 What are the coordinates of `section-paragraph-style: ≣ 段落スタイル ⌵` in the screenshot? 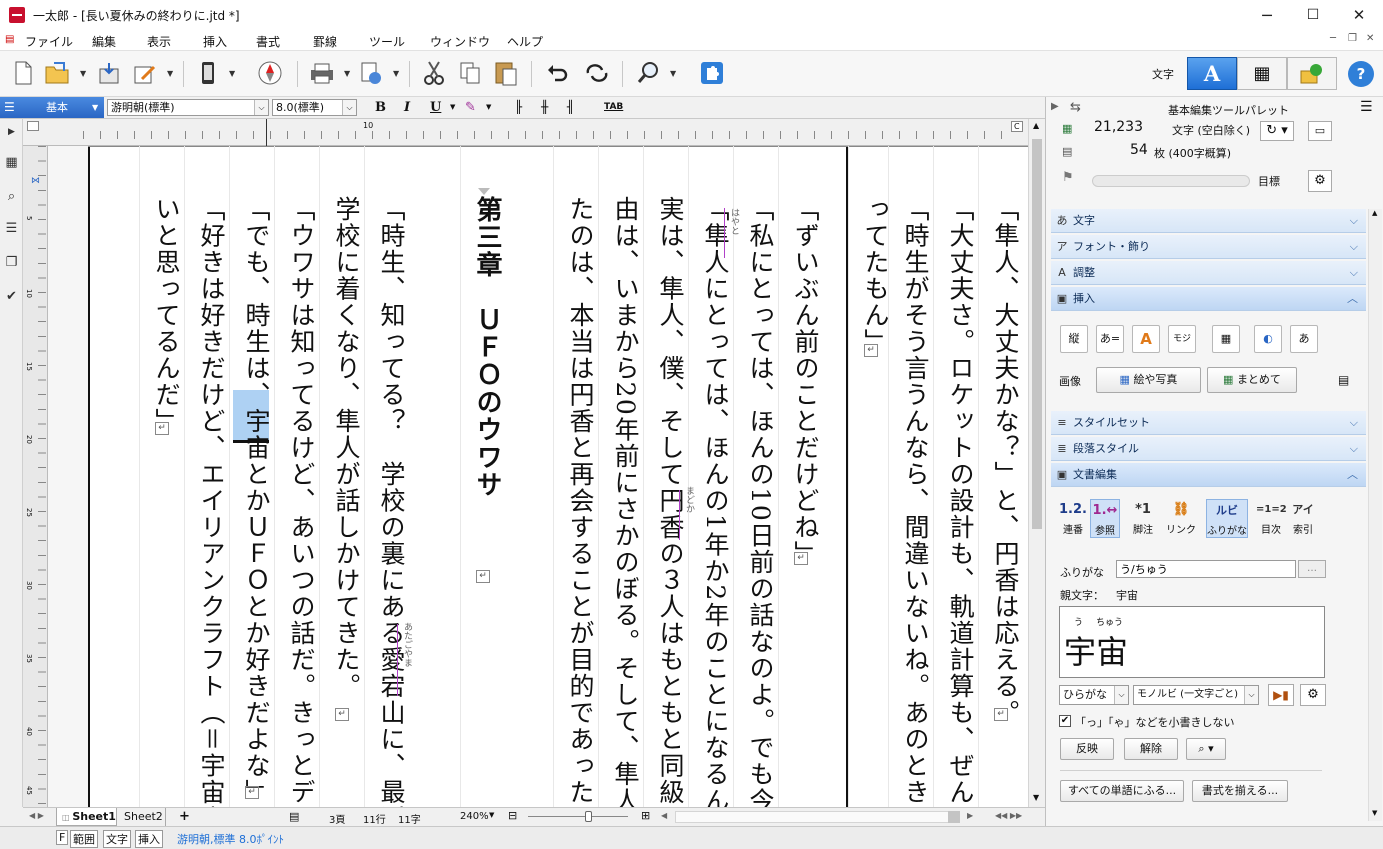 It's located at (1208, 449).